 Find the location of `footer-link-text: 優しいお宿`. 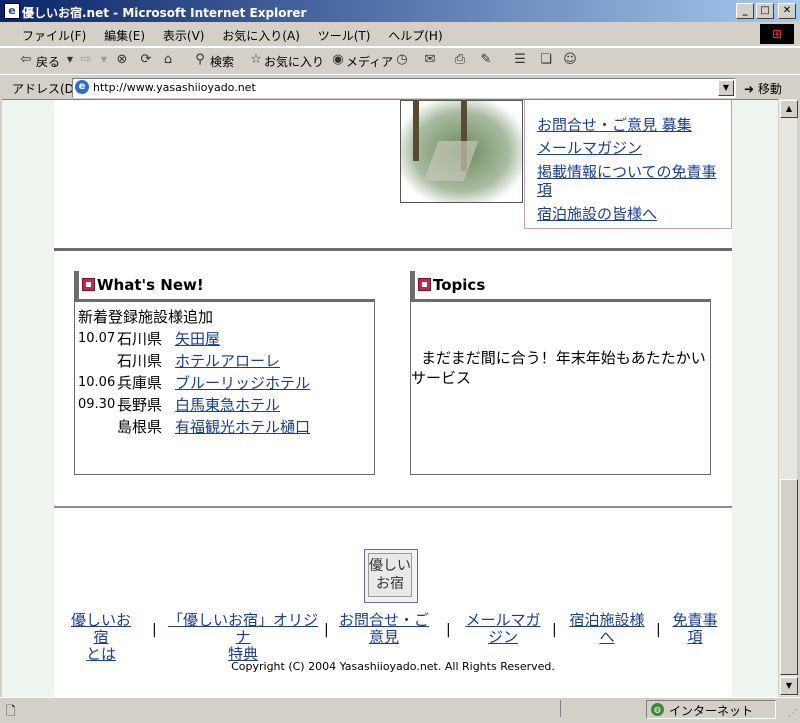

footer-link-text: 優しいお宿 is located at coordinates (100, 628).